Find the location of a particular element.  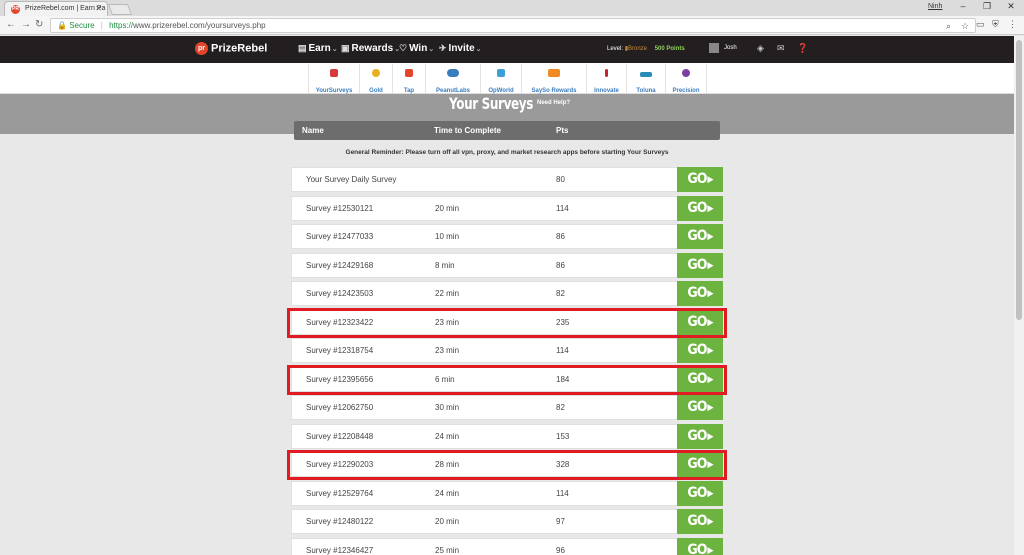

survey-row: Survey #12290203 28 min 328 GO▶ is located at coordinates (507, 464).